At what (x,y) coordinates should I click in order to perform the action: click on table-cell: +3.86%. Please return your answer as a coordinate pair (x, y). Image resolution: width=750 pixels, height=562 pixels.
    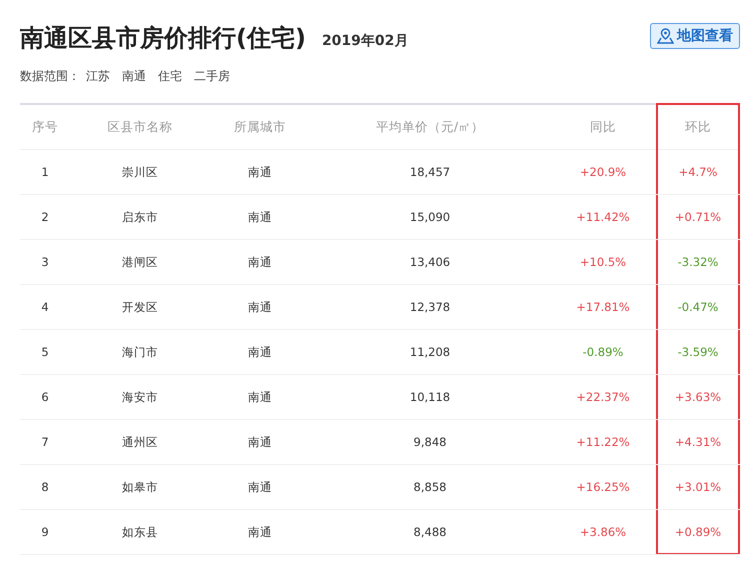
    Looking at the image, I should click on (603, 532).